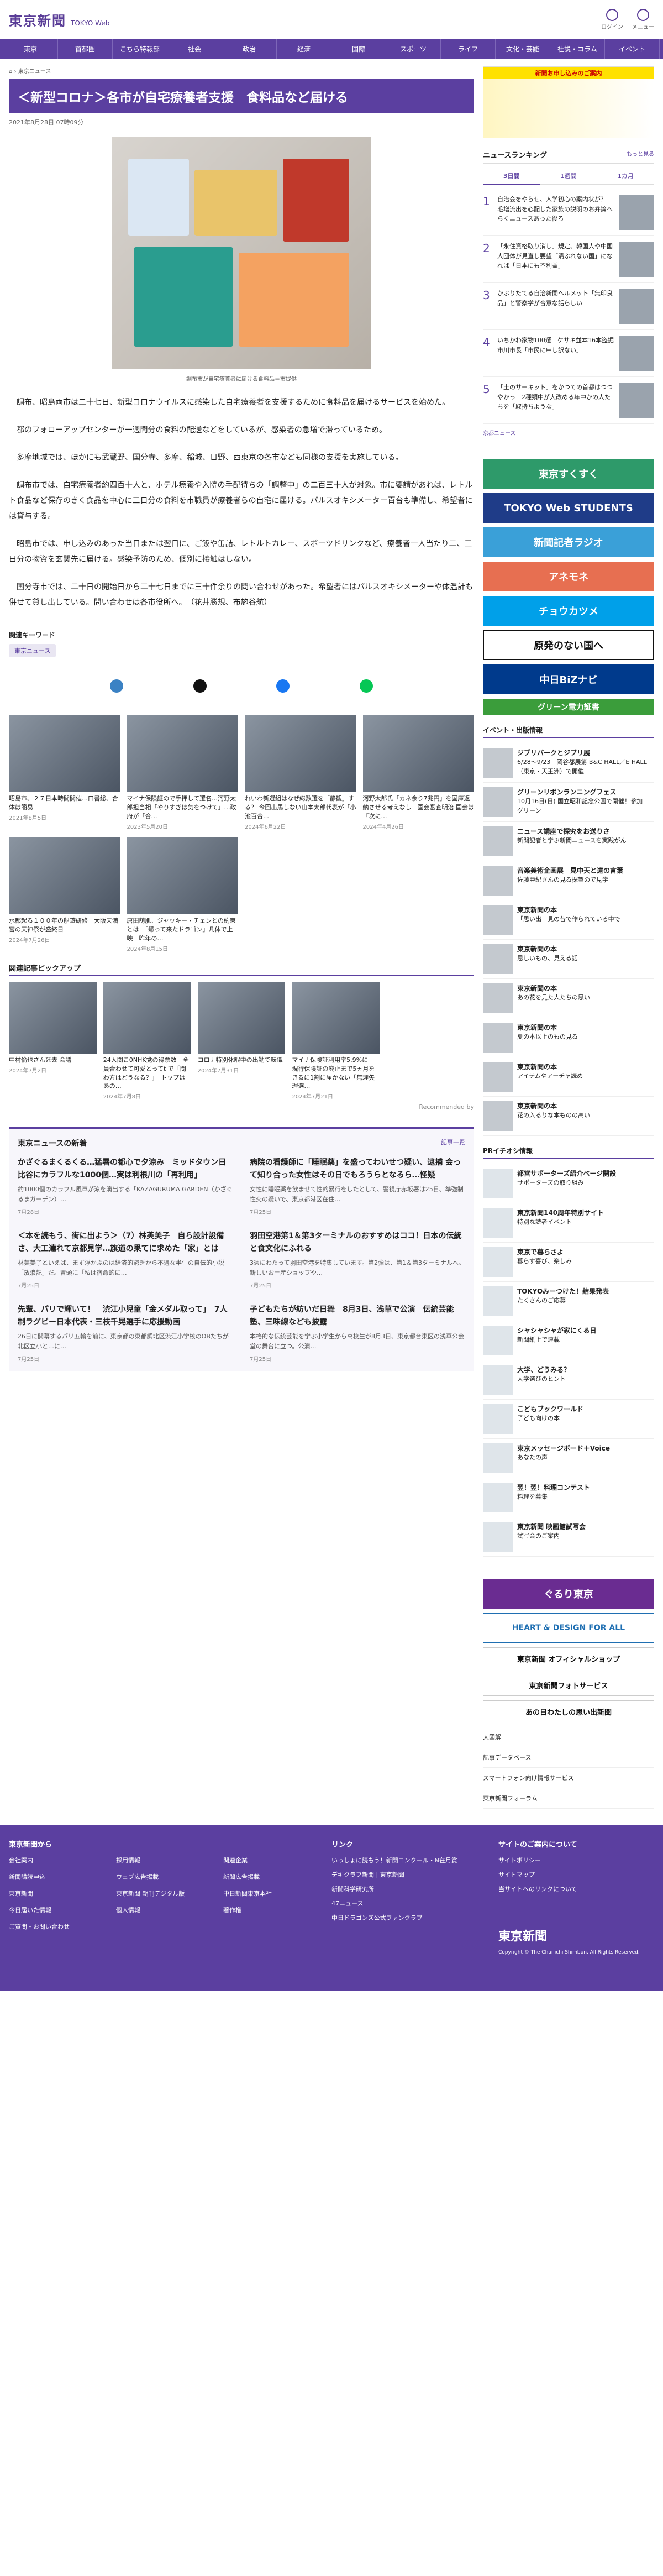 Image resolution: width=663 pixels, height=2576 pixels. What do you see at coordinates (568, 542) in the screenshot?
I see `banner-radio: 新聞記者ラジオ` at bounding box center [568, 542].